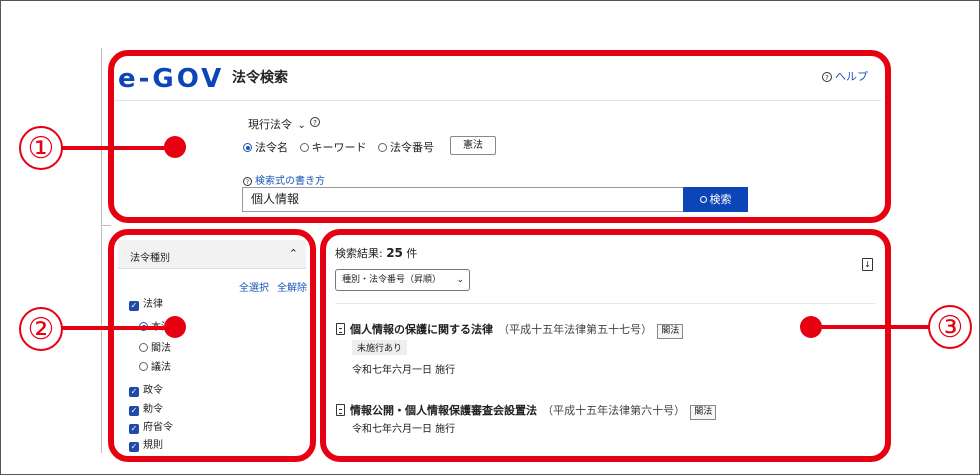  I want to click on page-left-border, so click(101, 250).